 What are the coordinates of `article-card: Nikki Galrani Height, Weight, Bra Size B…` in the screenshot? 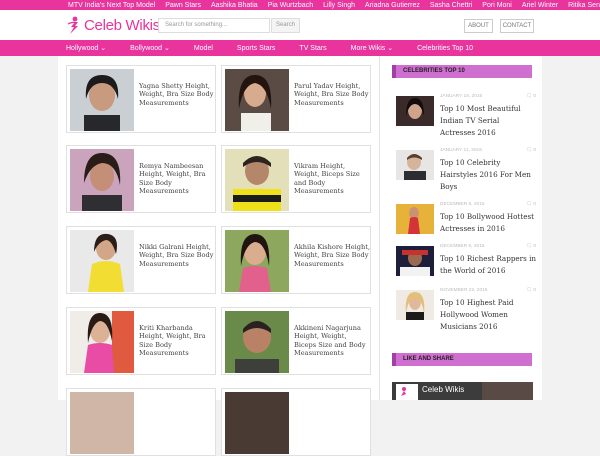 It's located at (141, 260).